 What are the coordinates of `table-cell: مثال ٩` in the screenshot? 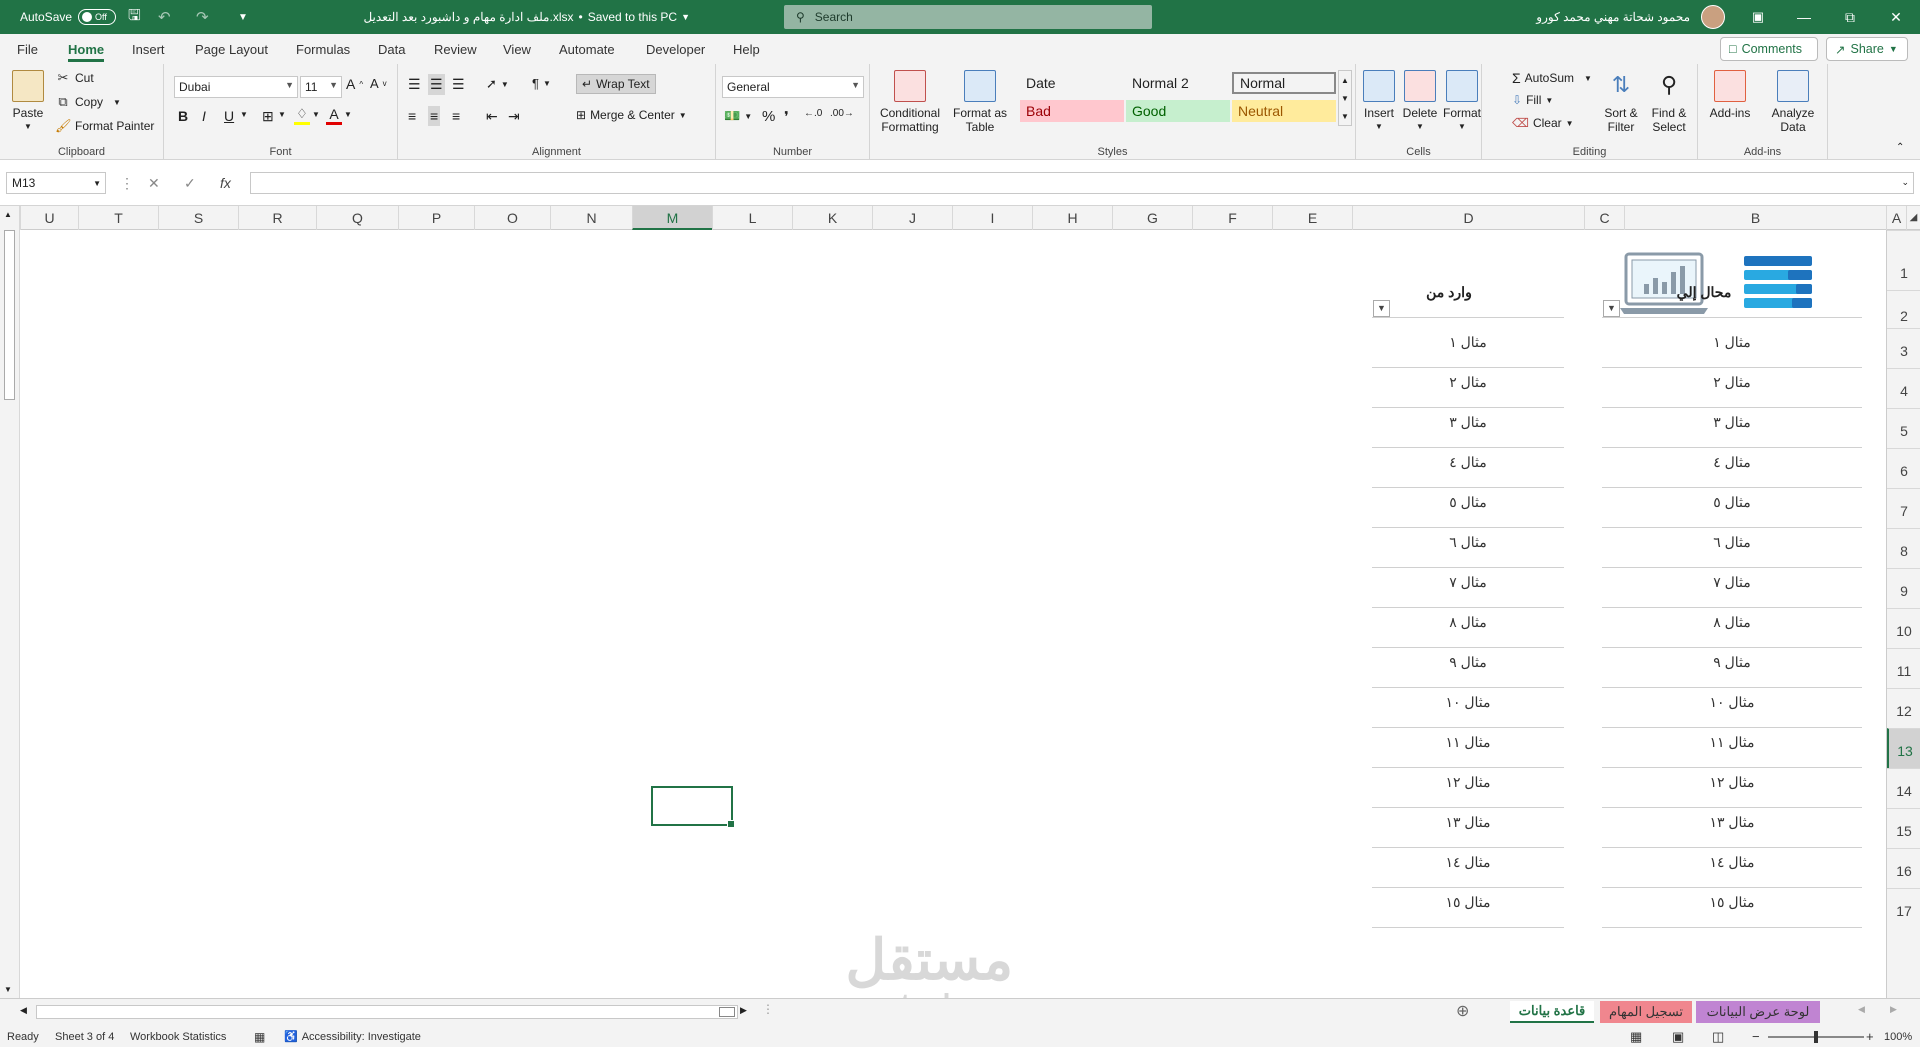 It's located at (1732, 668).